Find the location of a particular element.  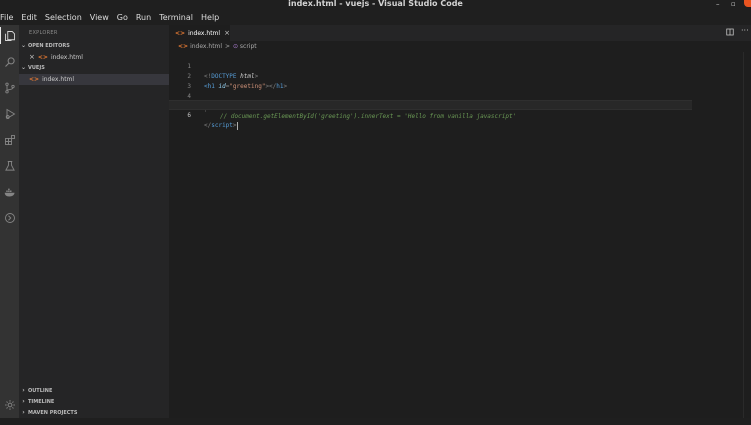

testing-icon is located at coordinates (9, 165).